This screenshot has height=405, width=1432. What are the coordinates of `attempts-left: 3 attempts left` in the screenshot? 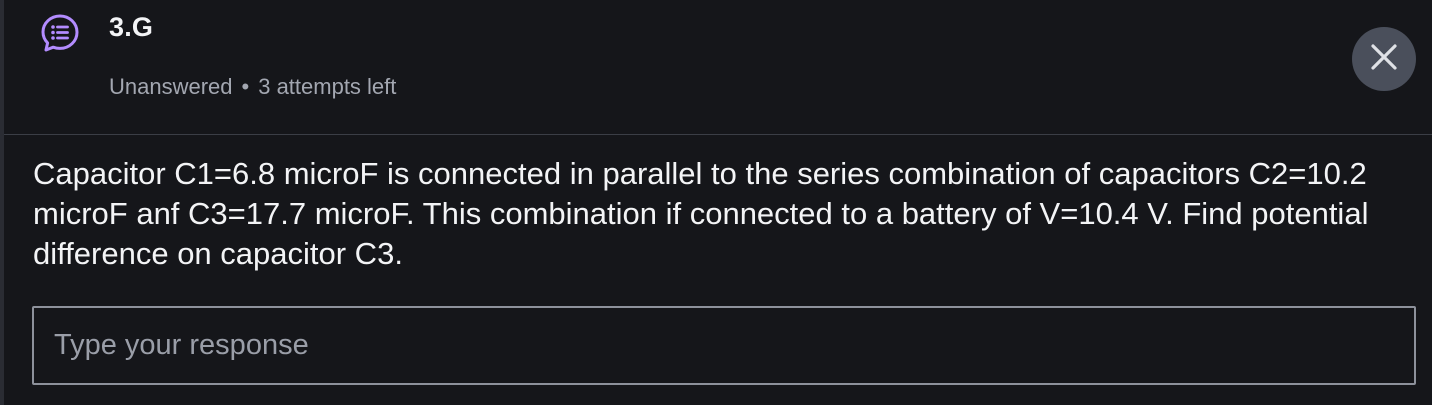 It's located at (327, 86).